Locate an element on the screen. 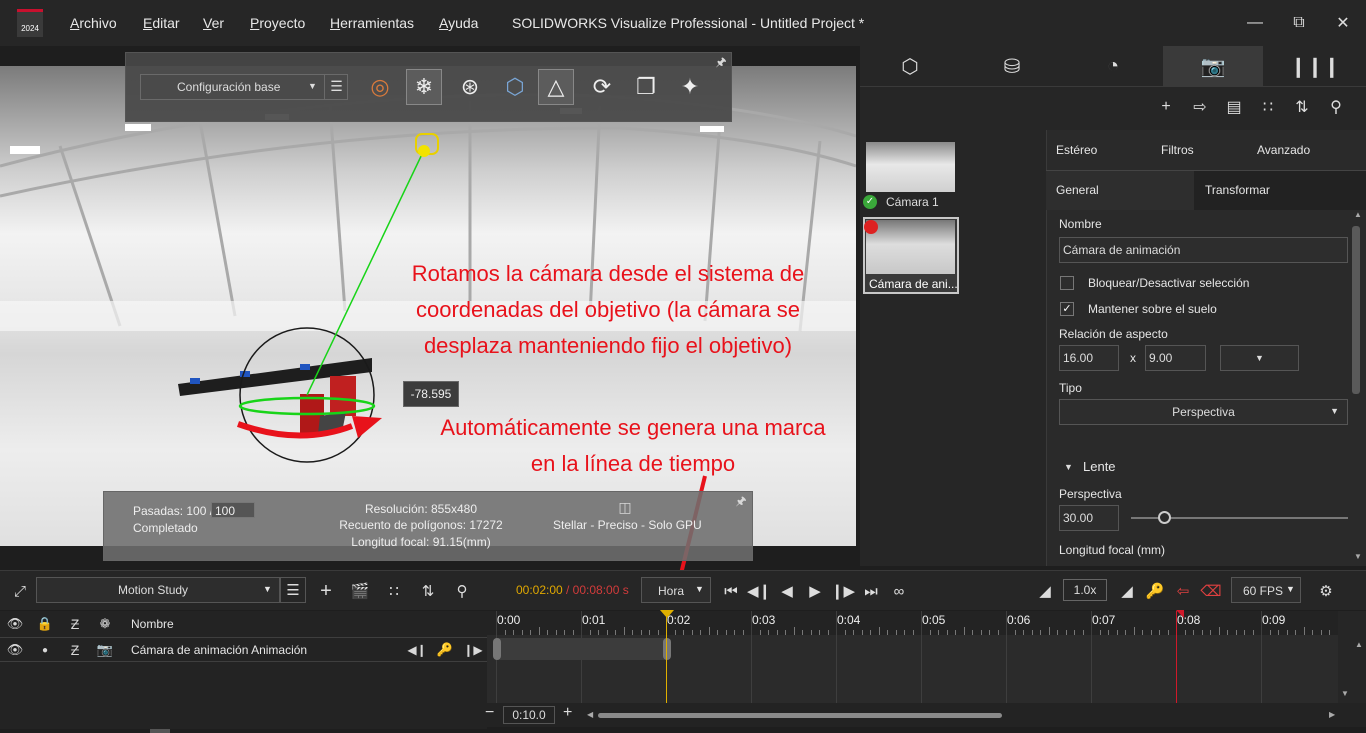 This screenshot has width=1366, height=733. add-camera-icon: + is located at coordinates (1166, 107).